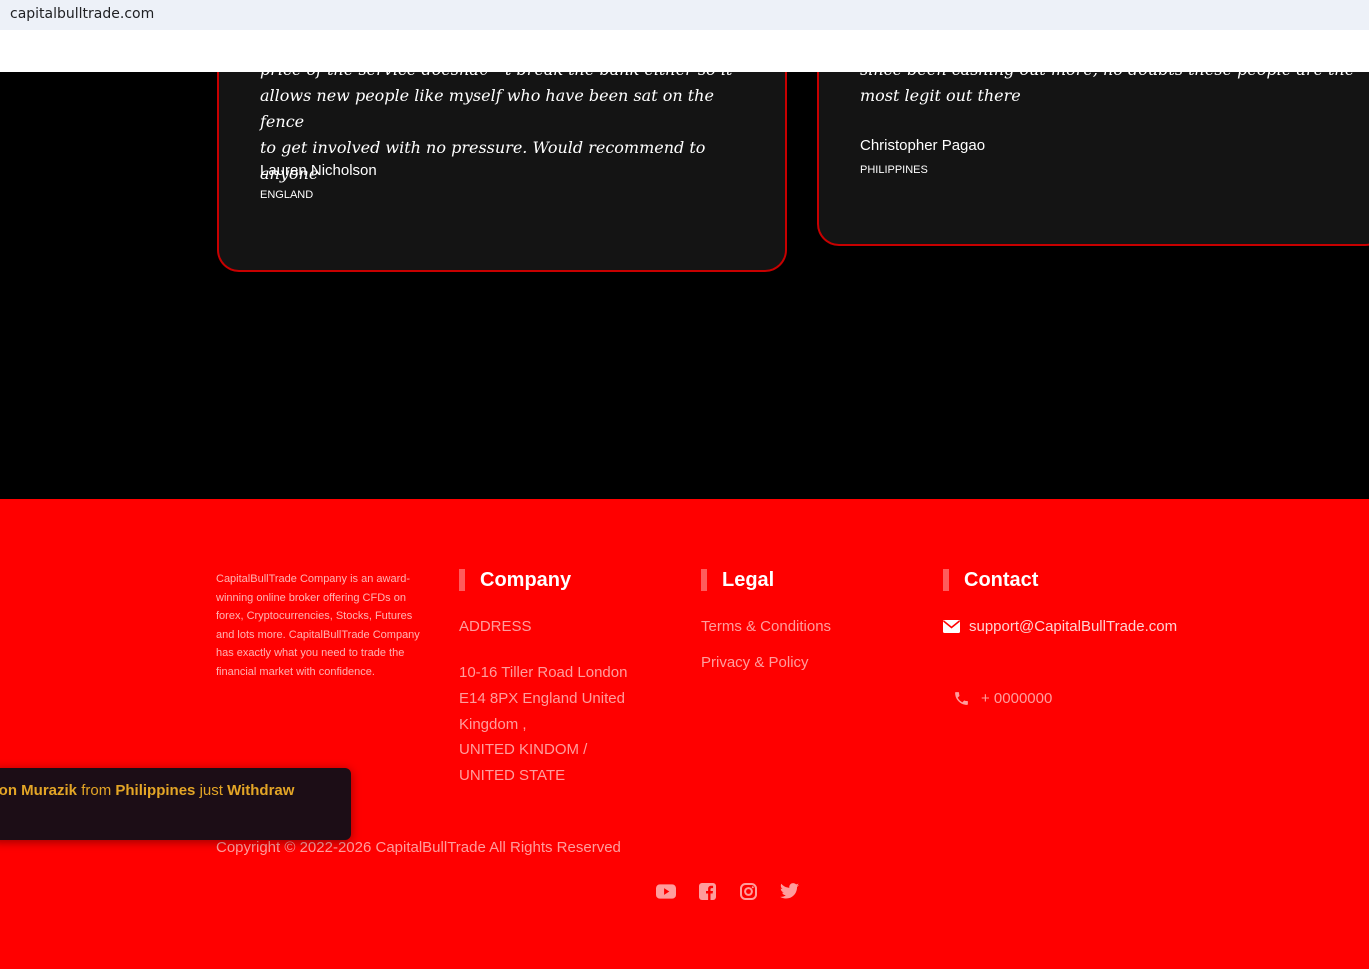 This screenshot has width=1369, height=969. I want to click on twitter-icon, so click(789, 891).